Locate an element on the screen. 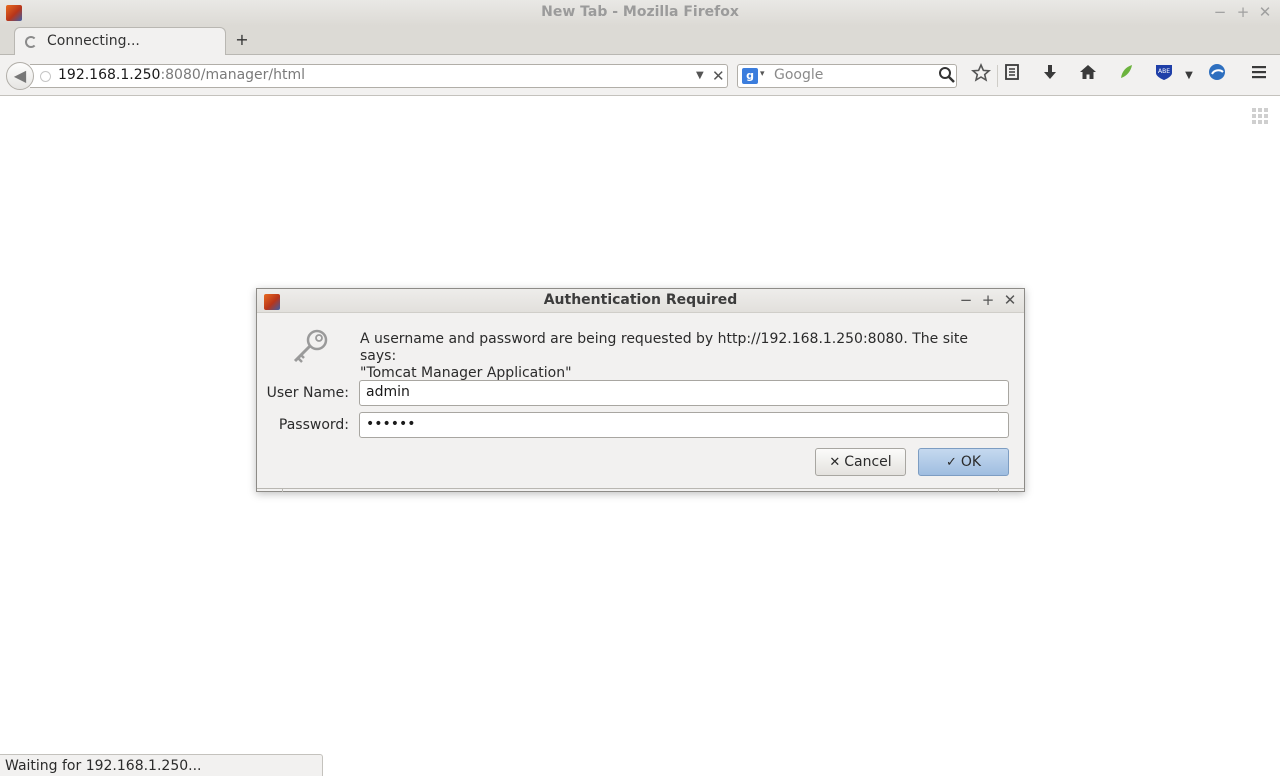  window-close-button: ✕ is located at coordinates (1265, 12).